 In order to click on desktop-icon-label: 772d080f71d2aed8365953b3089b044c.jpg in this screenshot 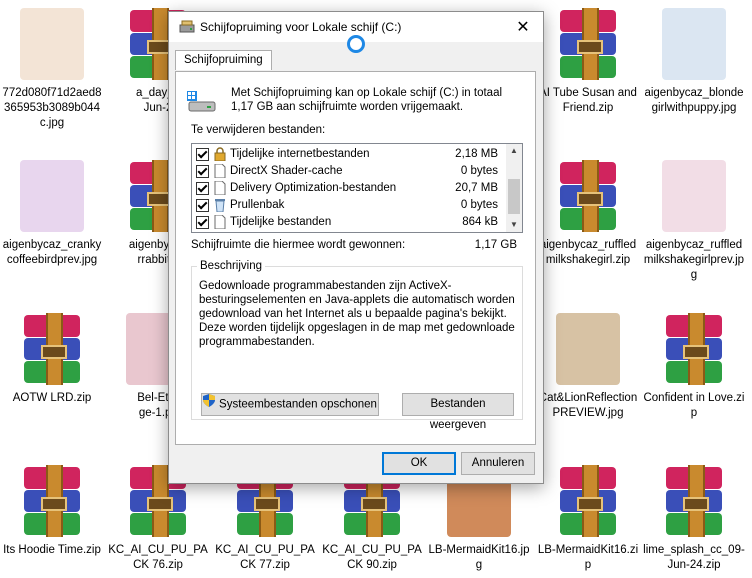, I will do `click(52, 108)`.